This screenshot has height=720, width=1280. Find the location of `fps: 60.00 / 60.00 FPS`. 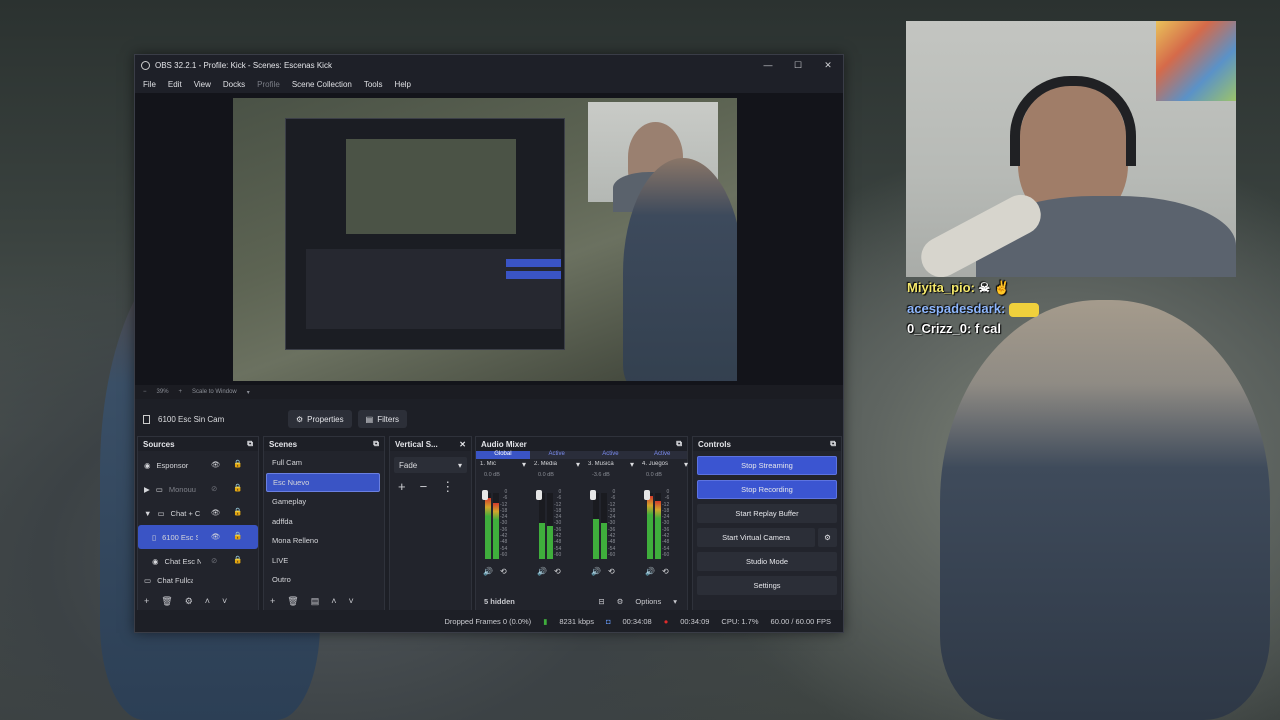

fps: 60.00 / 60.00 FPS is located at coordinates (800, 621).